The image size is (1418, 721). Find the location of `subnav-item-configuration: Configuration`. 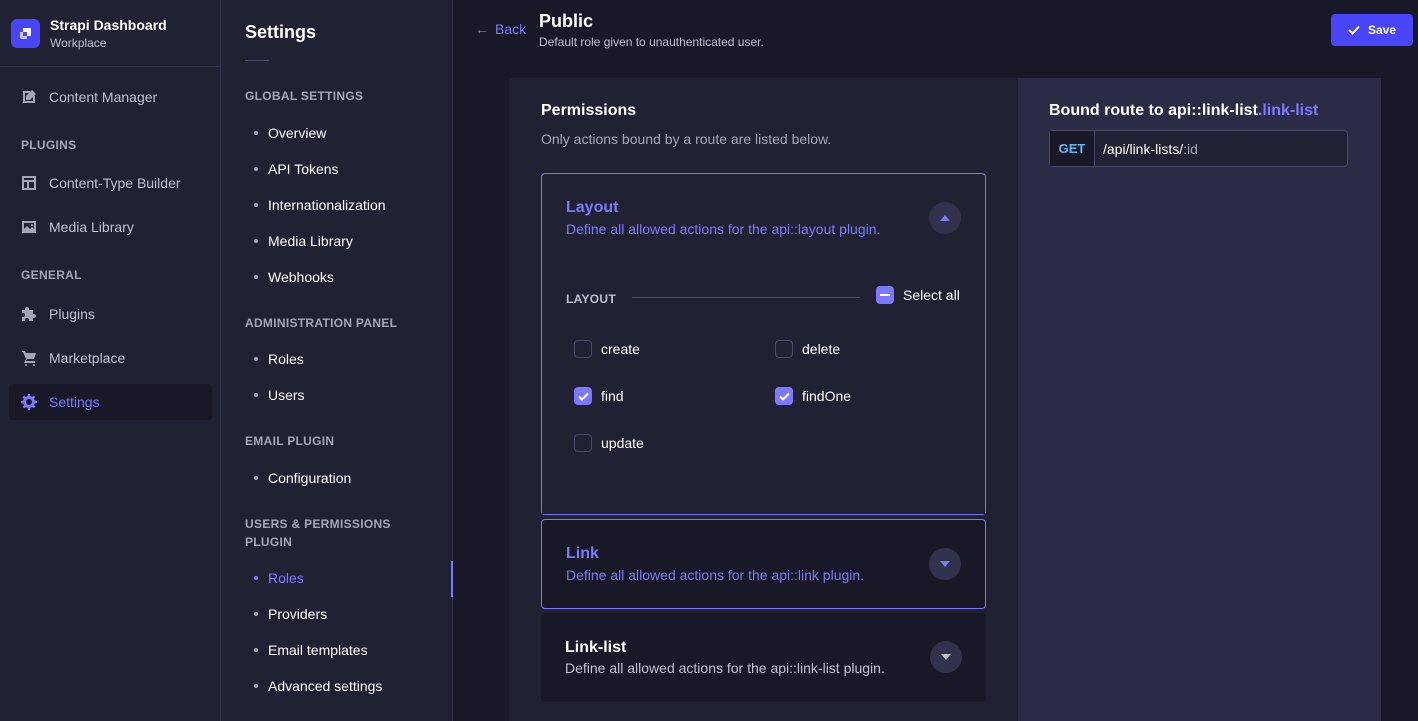

subnav-item-configuration: Configuration is located at coordinates (348, 478).